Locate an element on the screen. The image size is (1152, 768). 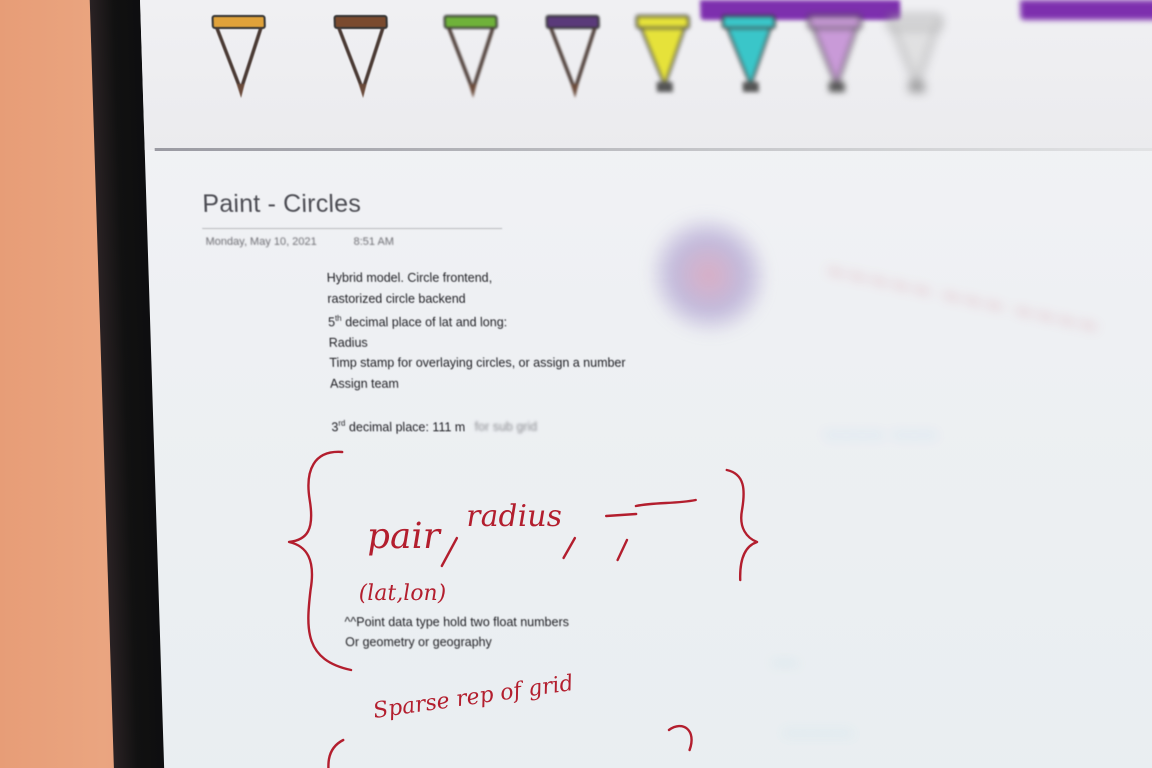
brown-pen-icon is located at coordinates (361, 58).